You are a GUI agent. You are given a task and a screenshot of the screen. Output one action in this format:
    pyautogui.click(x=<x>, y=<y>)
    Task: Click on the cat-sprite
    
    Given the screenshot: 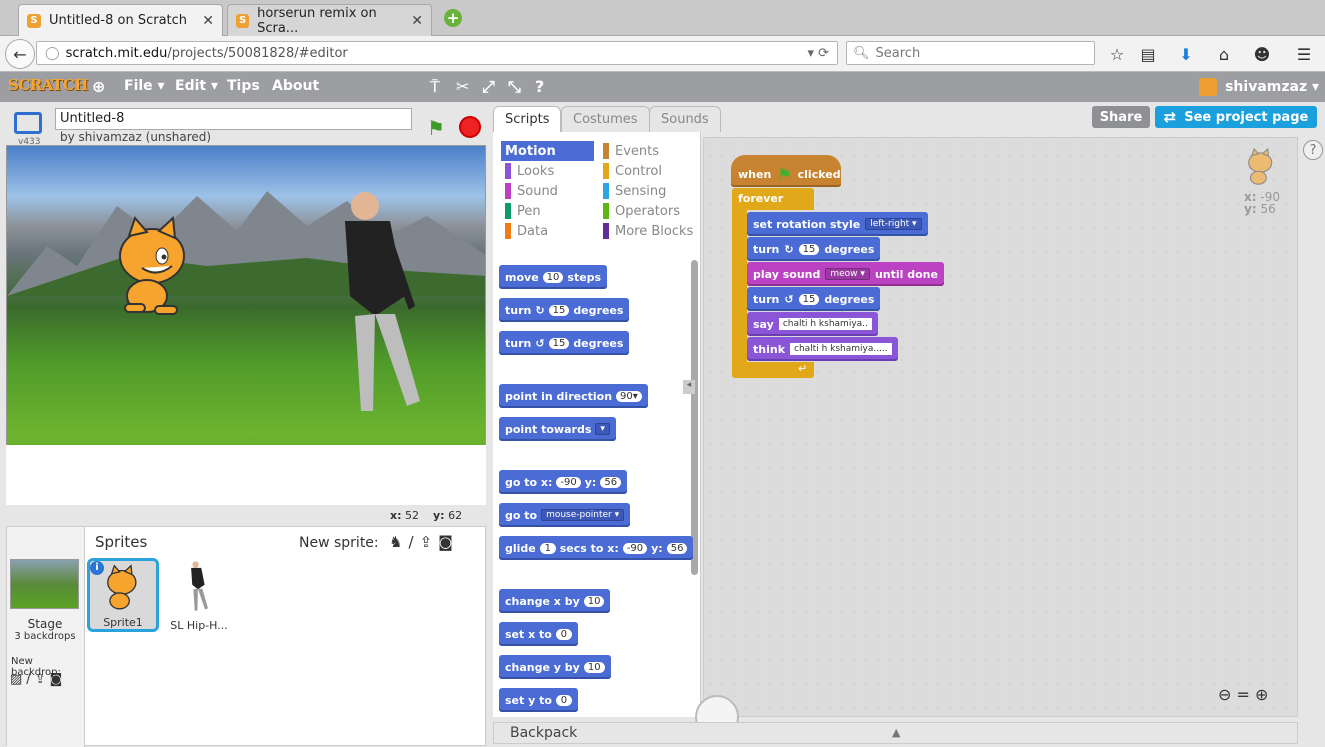 What is the action you would take?
    pyautogui.click(x=157, y=271)
    